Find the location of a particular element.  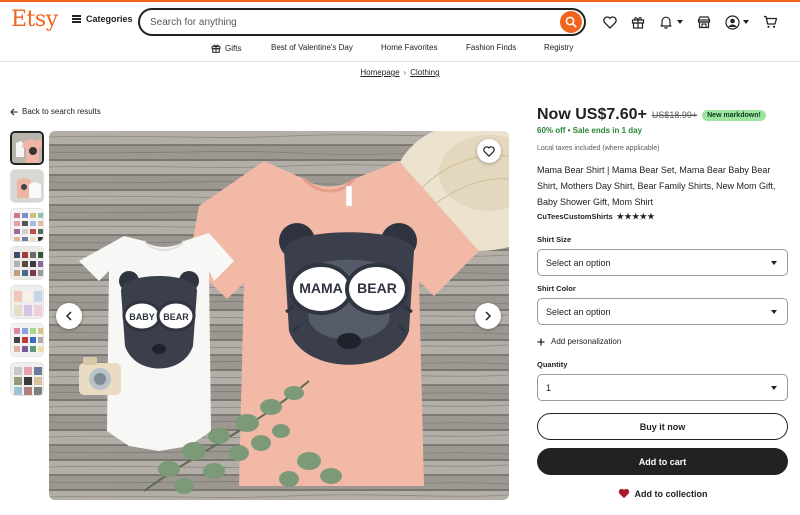

back-link-label: Back to search results is located at coordinates (61, 111).